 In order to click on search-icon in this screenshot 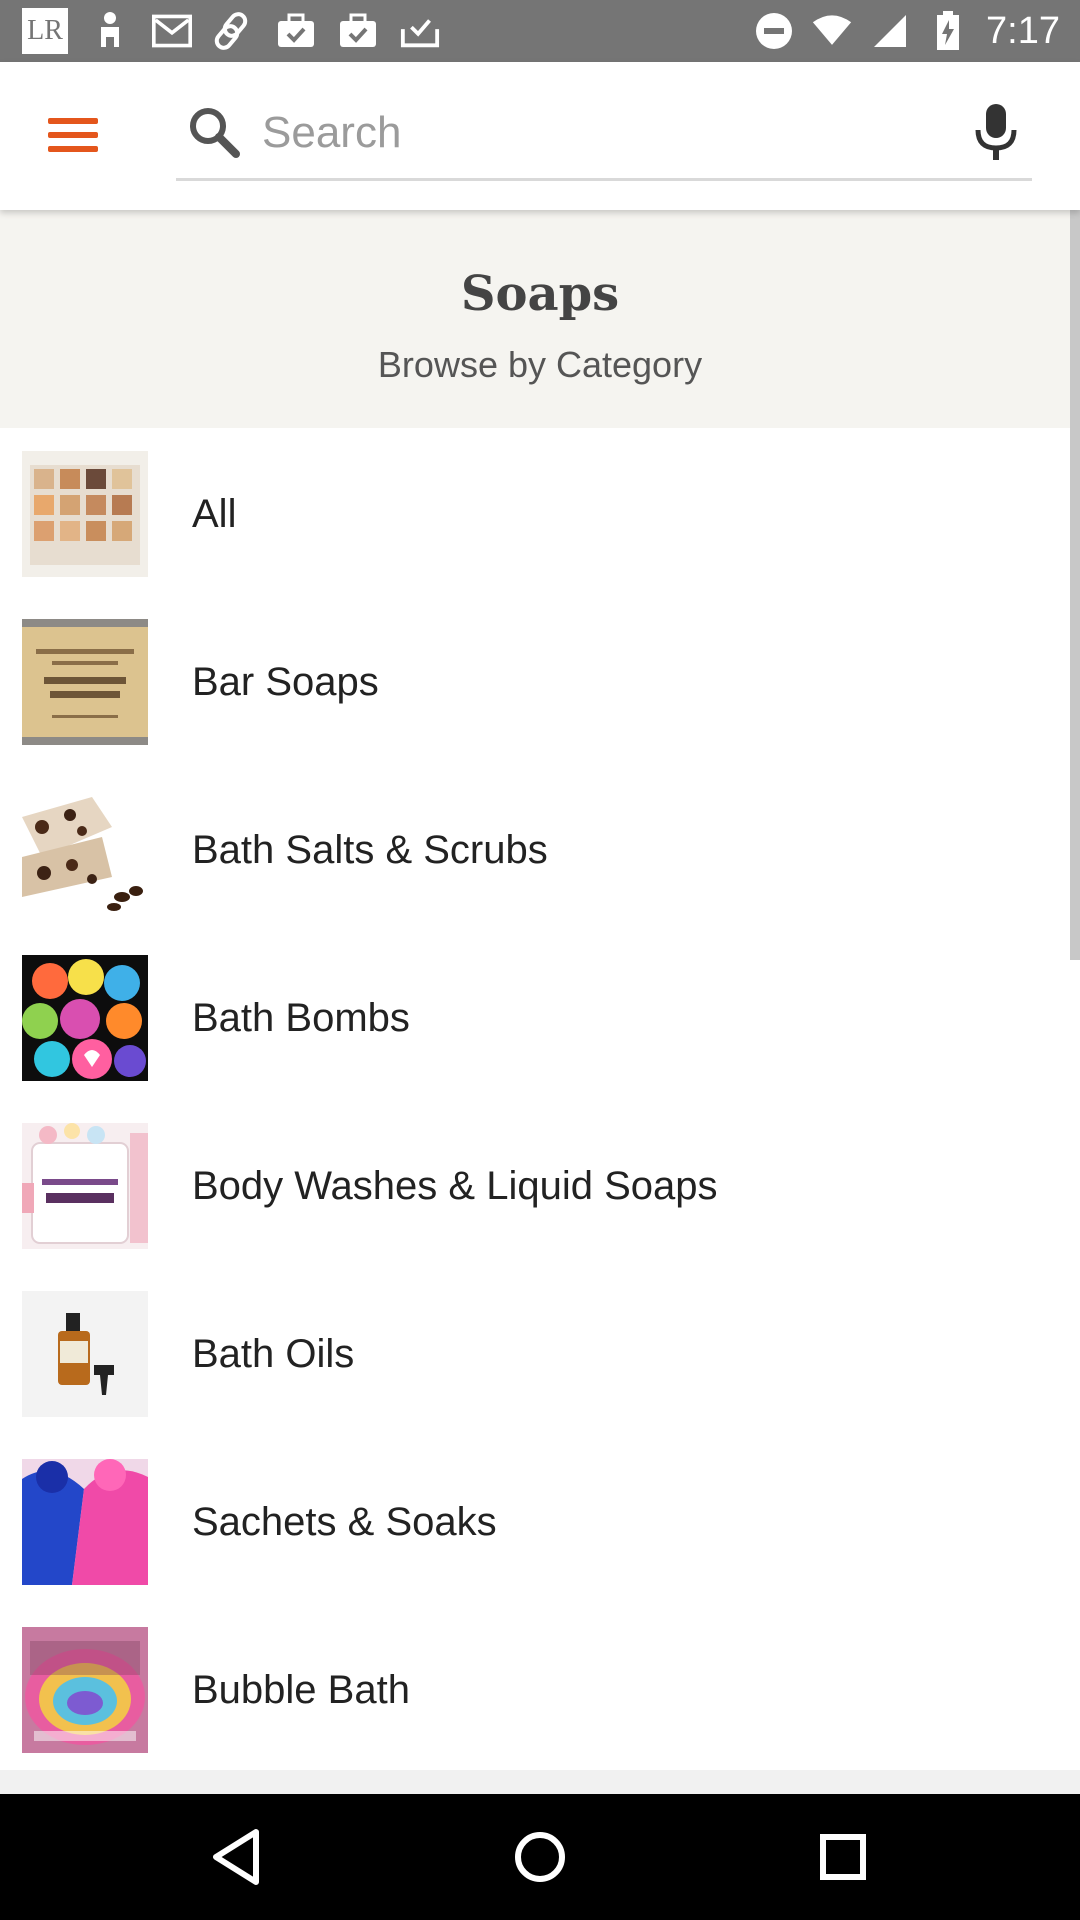, I will do `click(214, 132)`.